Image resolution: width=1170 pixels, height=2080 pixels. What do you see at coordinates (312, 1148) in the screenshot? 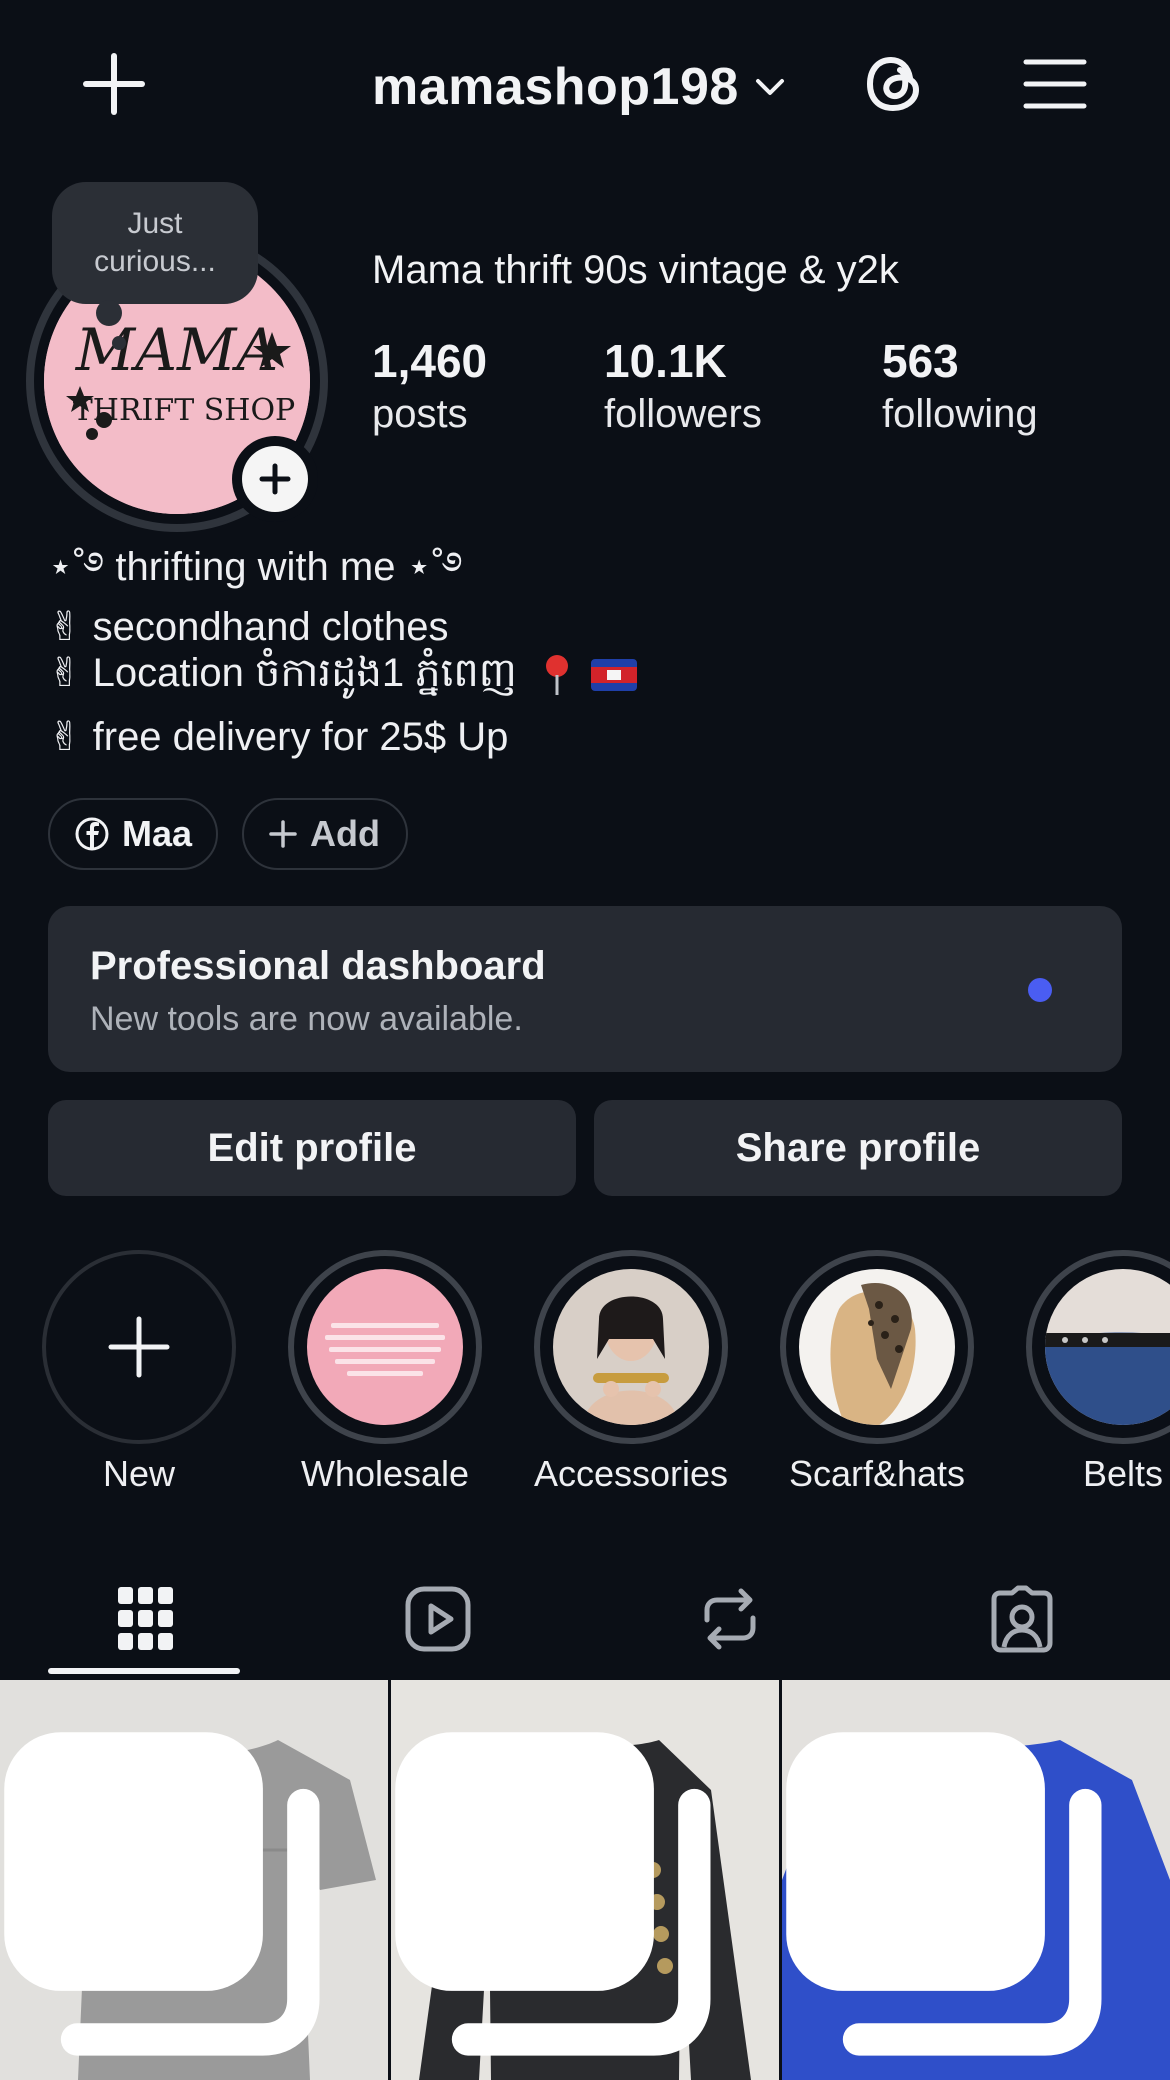
I see `edit-profile-button: Edit profile` at bounding box center [312, 1148].